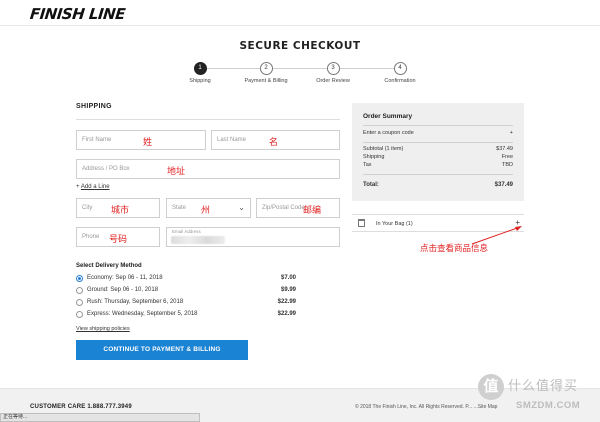 This screenshot has width=600, height=422. I want to click on shipping-section-title: SHIPPING, so click(94, 106).